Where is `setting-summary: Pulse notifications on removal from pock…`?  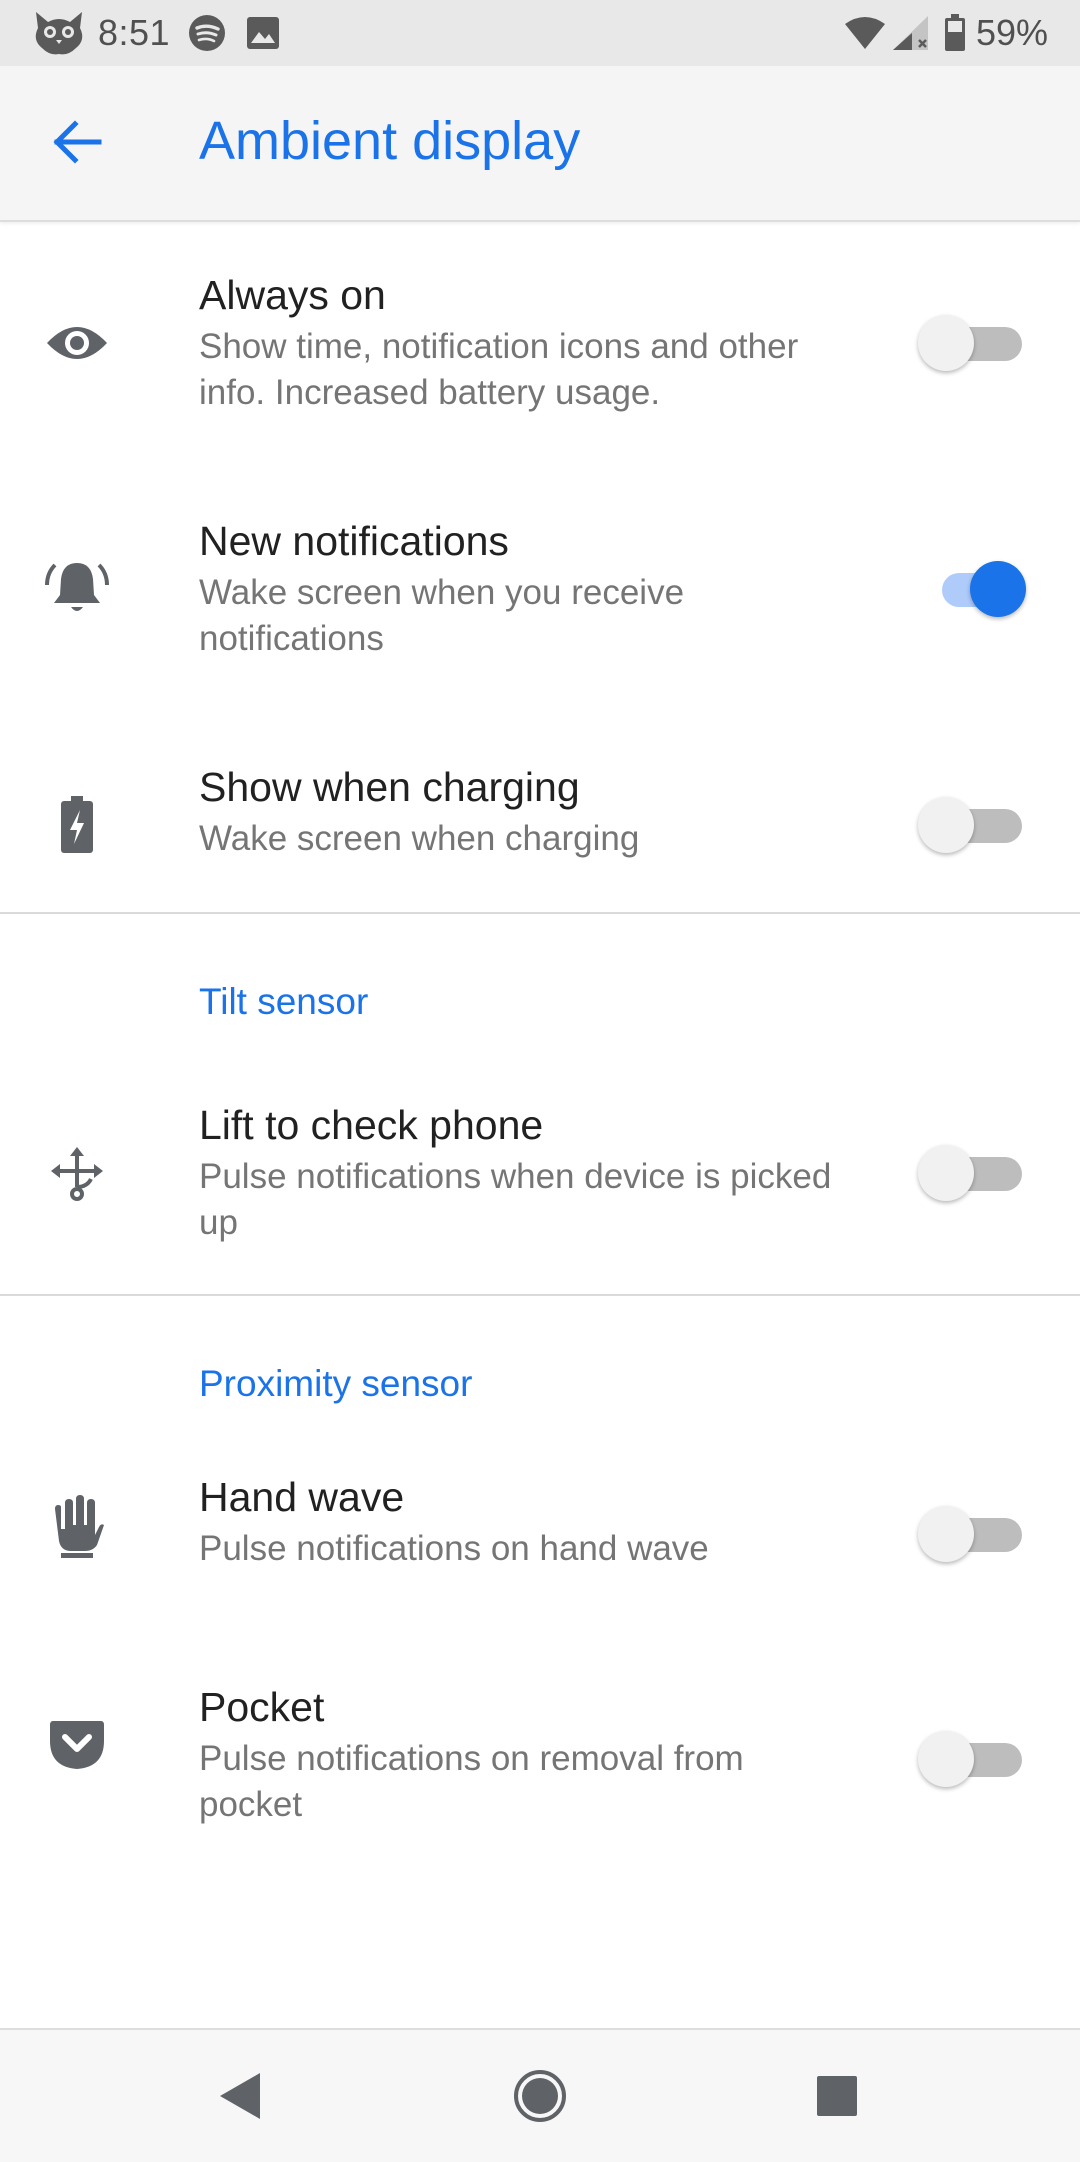 setting-summary: Pulse notifications on removal from pock… is located at coordinates (471, 1781).